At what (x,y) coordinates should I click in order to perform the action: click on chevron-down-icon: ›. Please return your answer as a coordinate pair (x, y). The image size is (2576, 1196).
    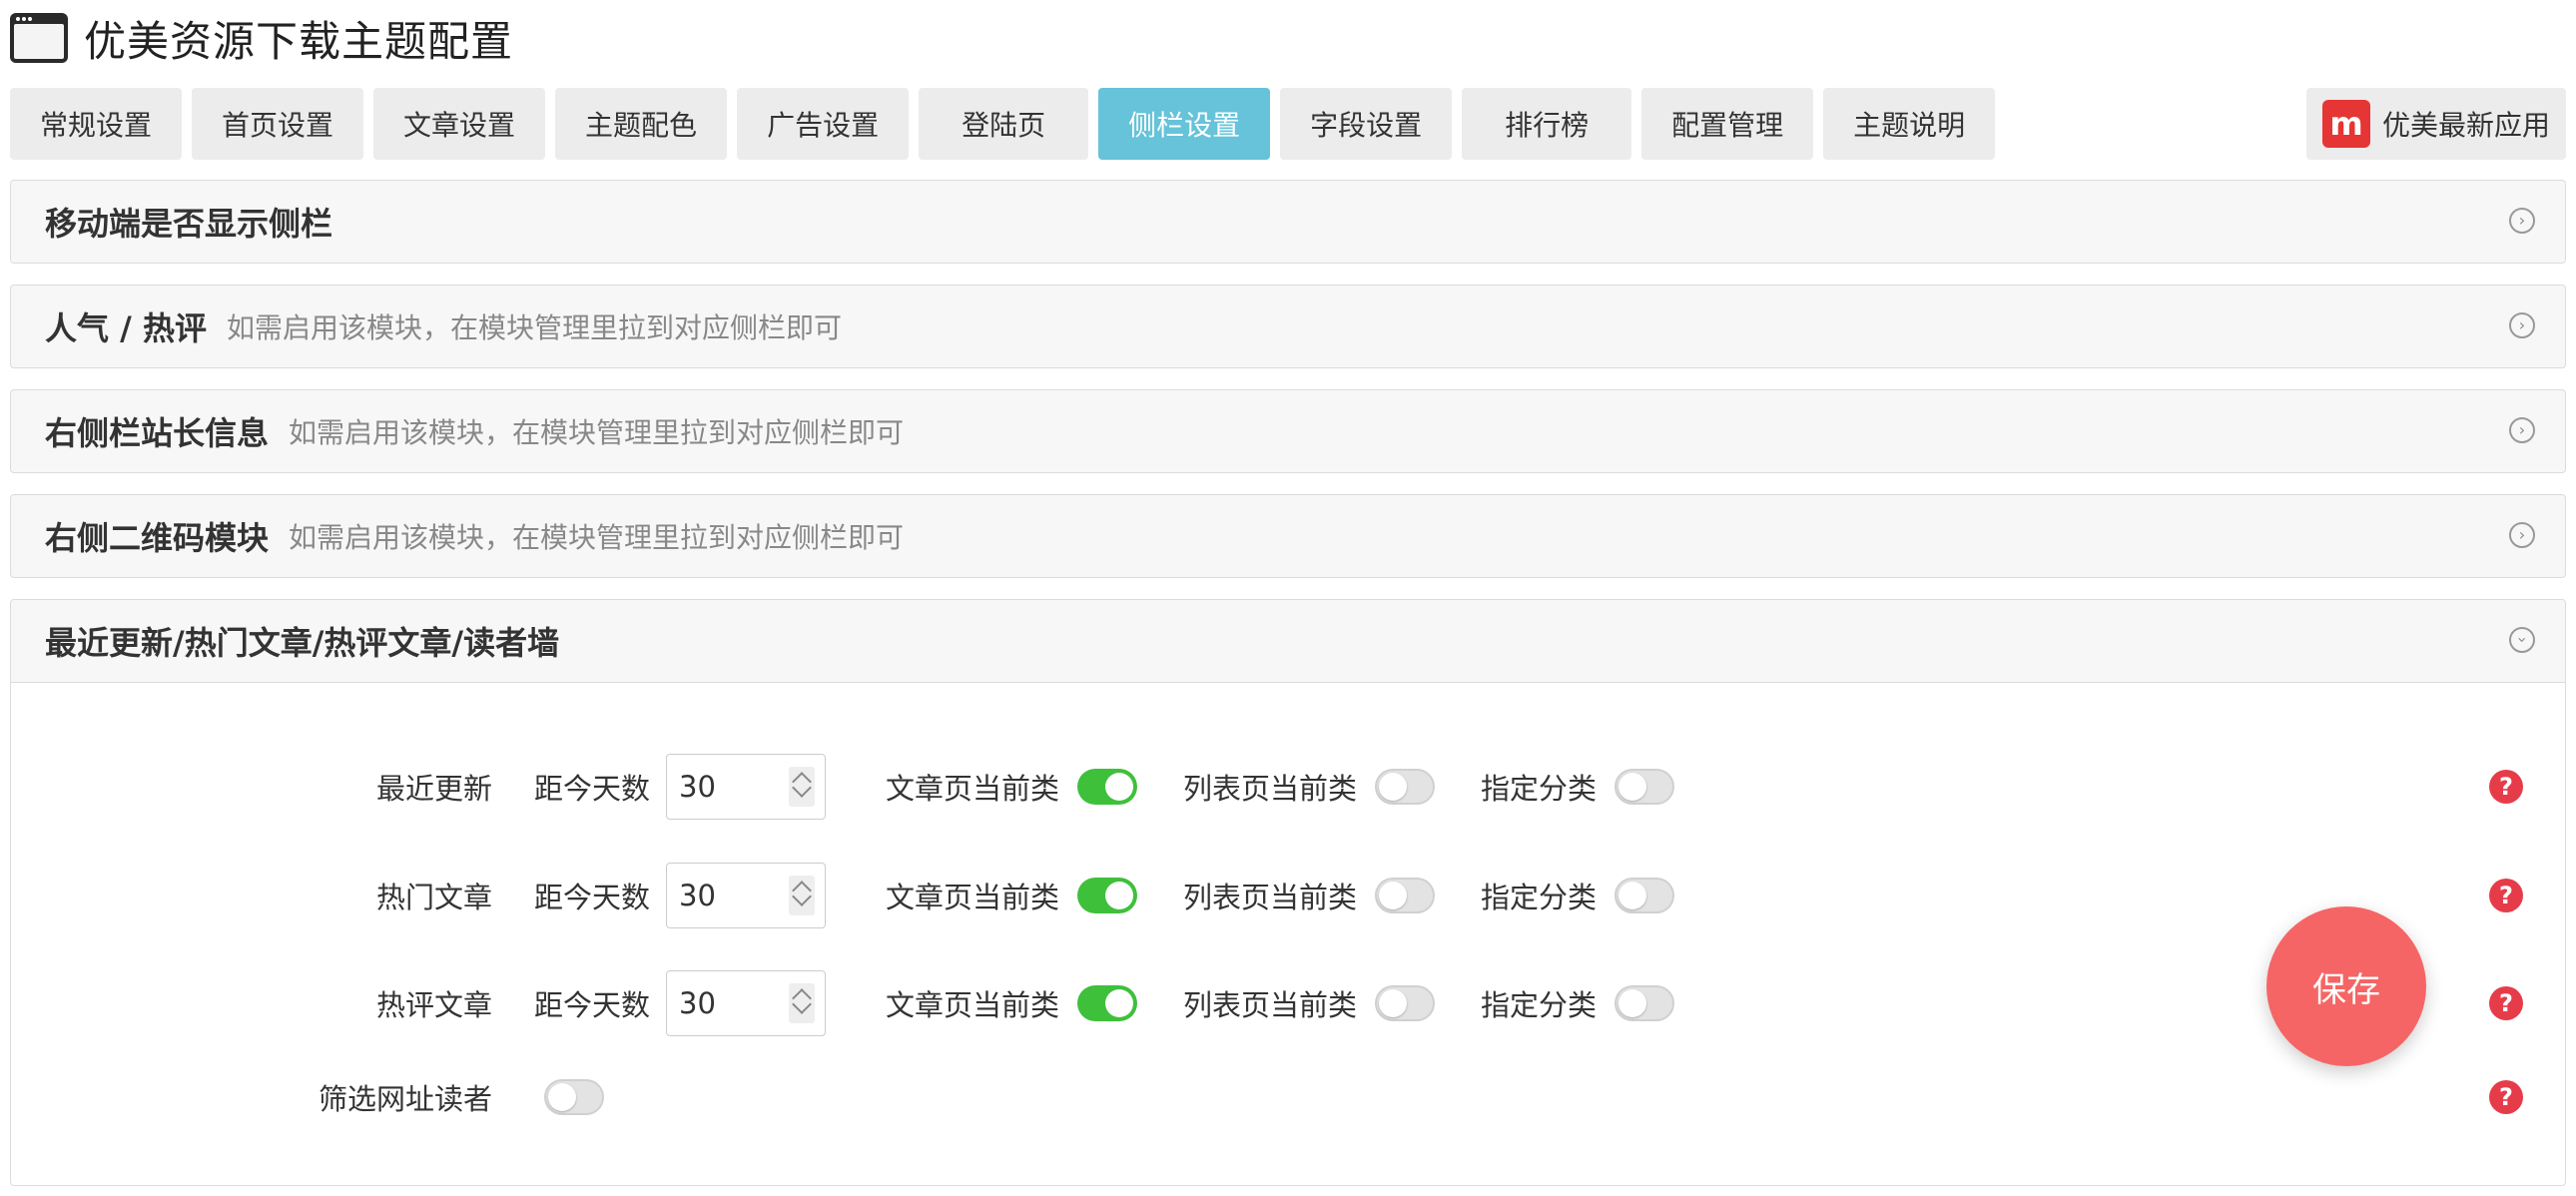
    Looking at the image, I should click on (2522, 640).